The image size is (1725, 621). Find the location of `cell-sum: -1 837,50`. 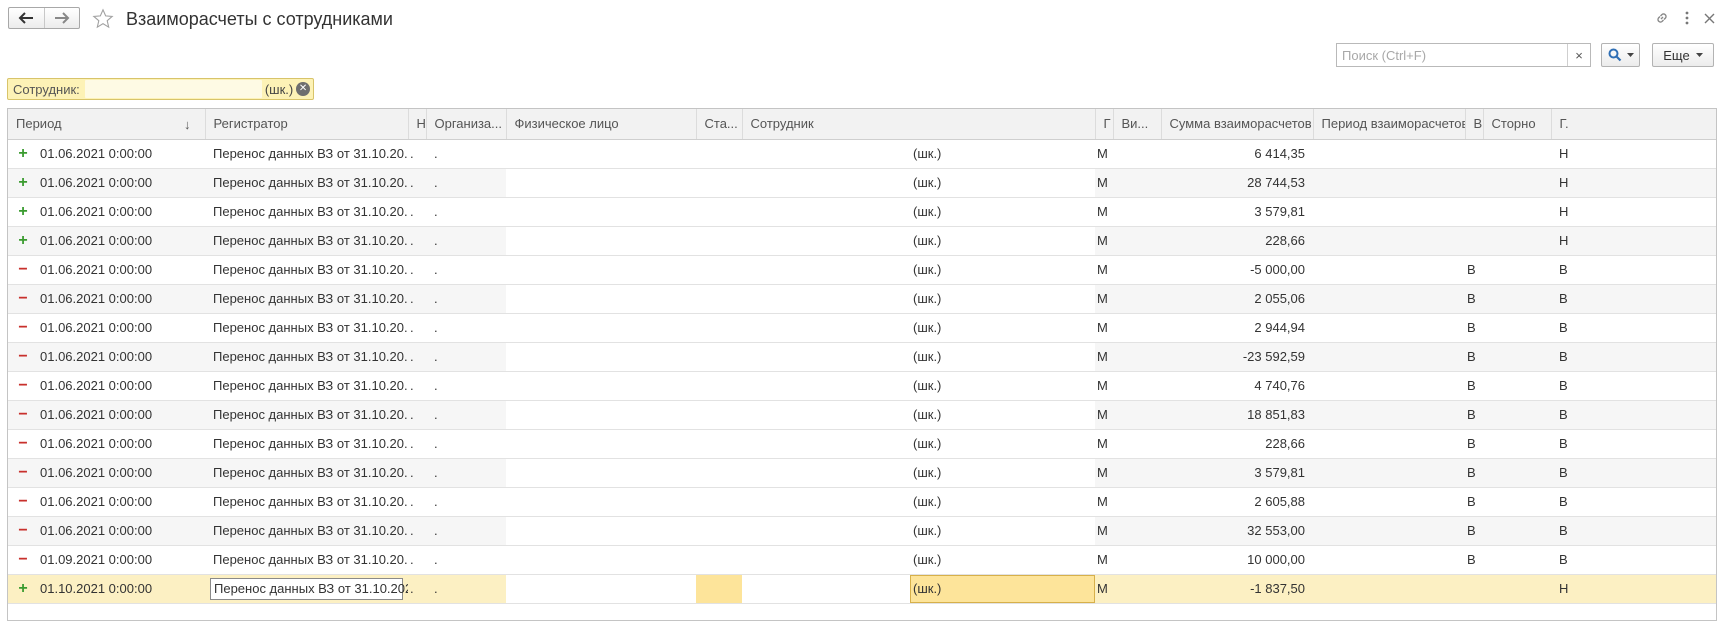

cell-sum: -1 837,50 is located at coordinates (1237, 589).